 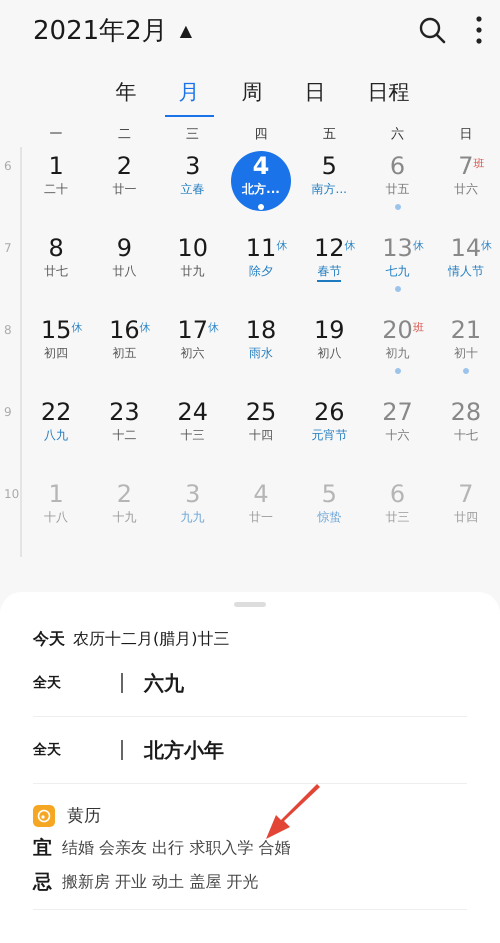 What do you see at coordinates (397, 412) in the screenshot?
I see `day-number: 27` at bounding box center [397, 412].